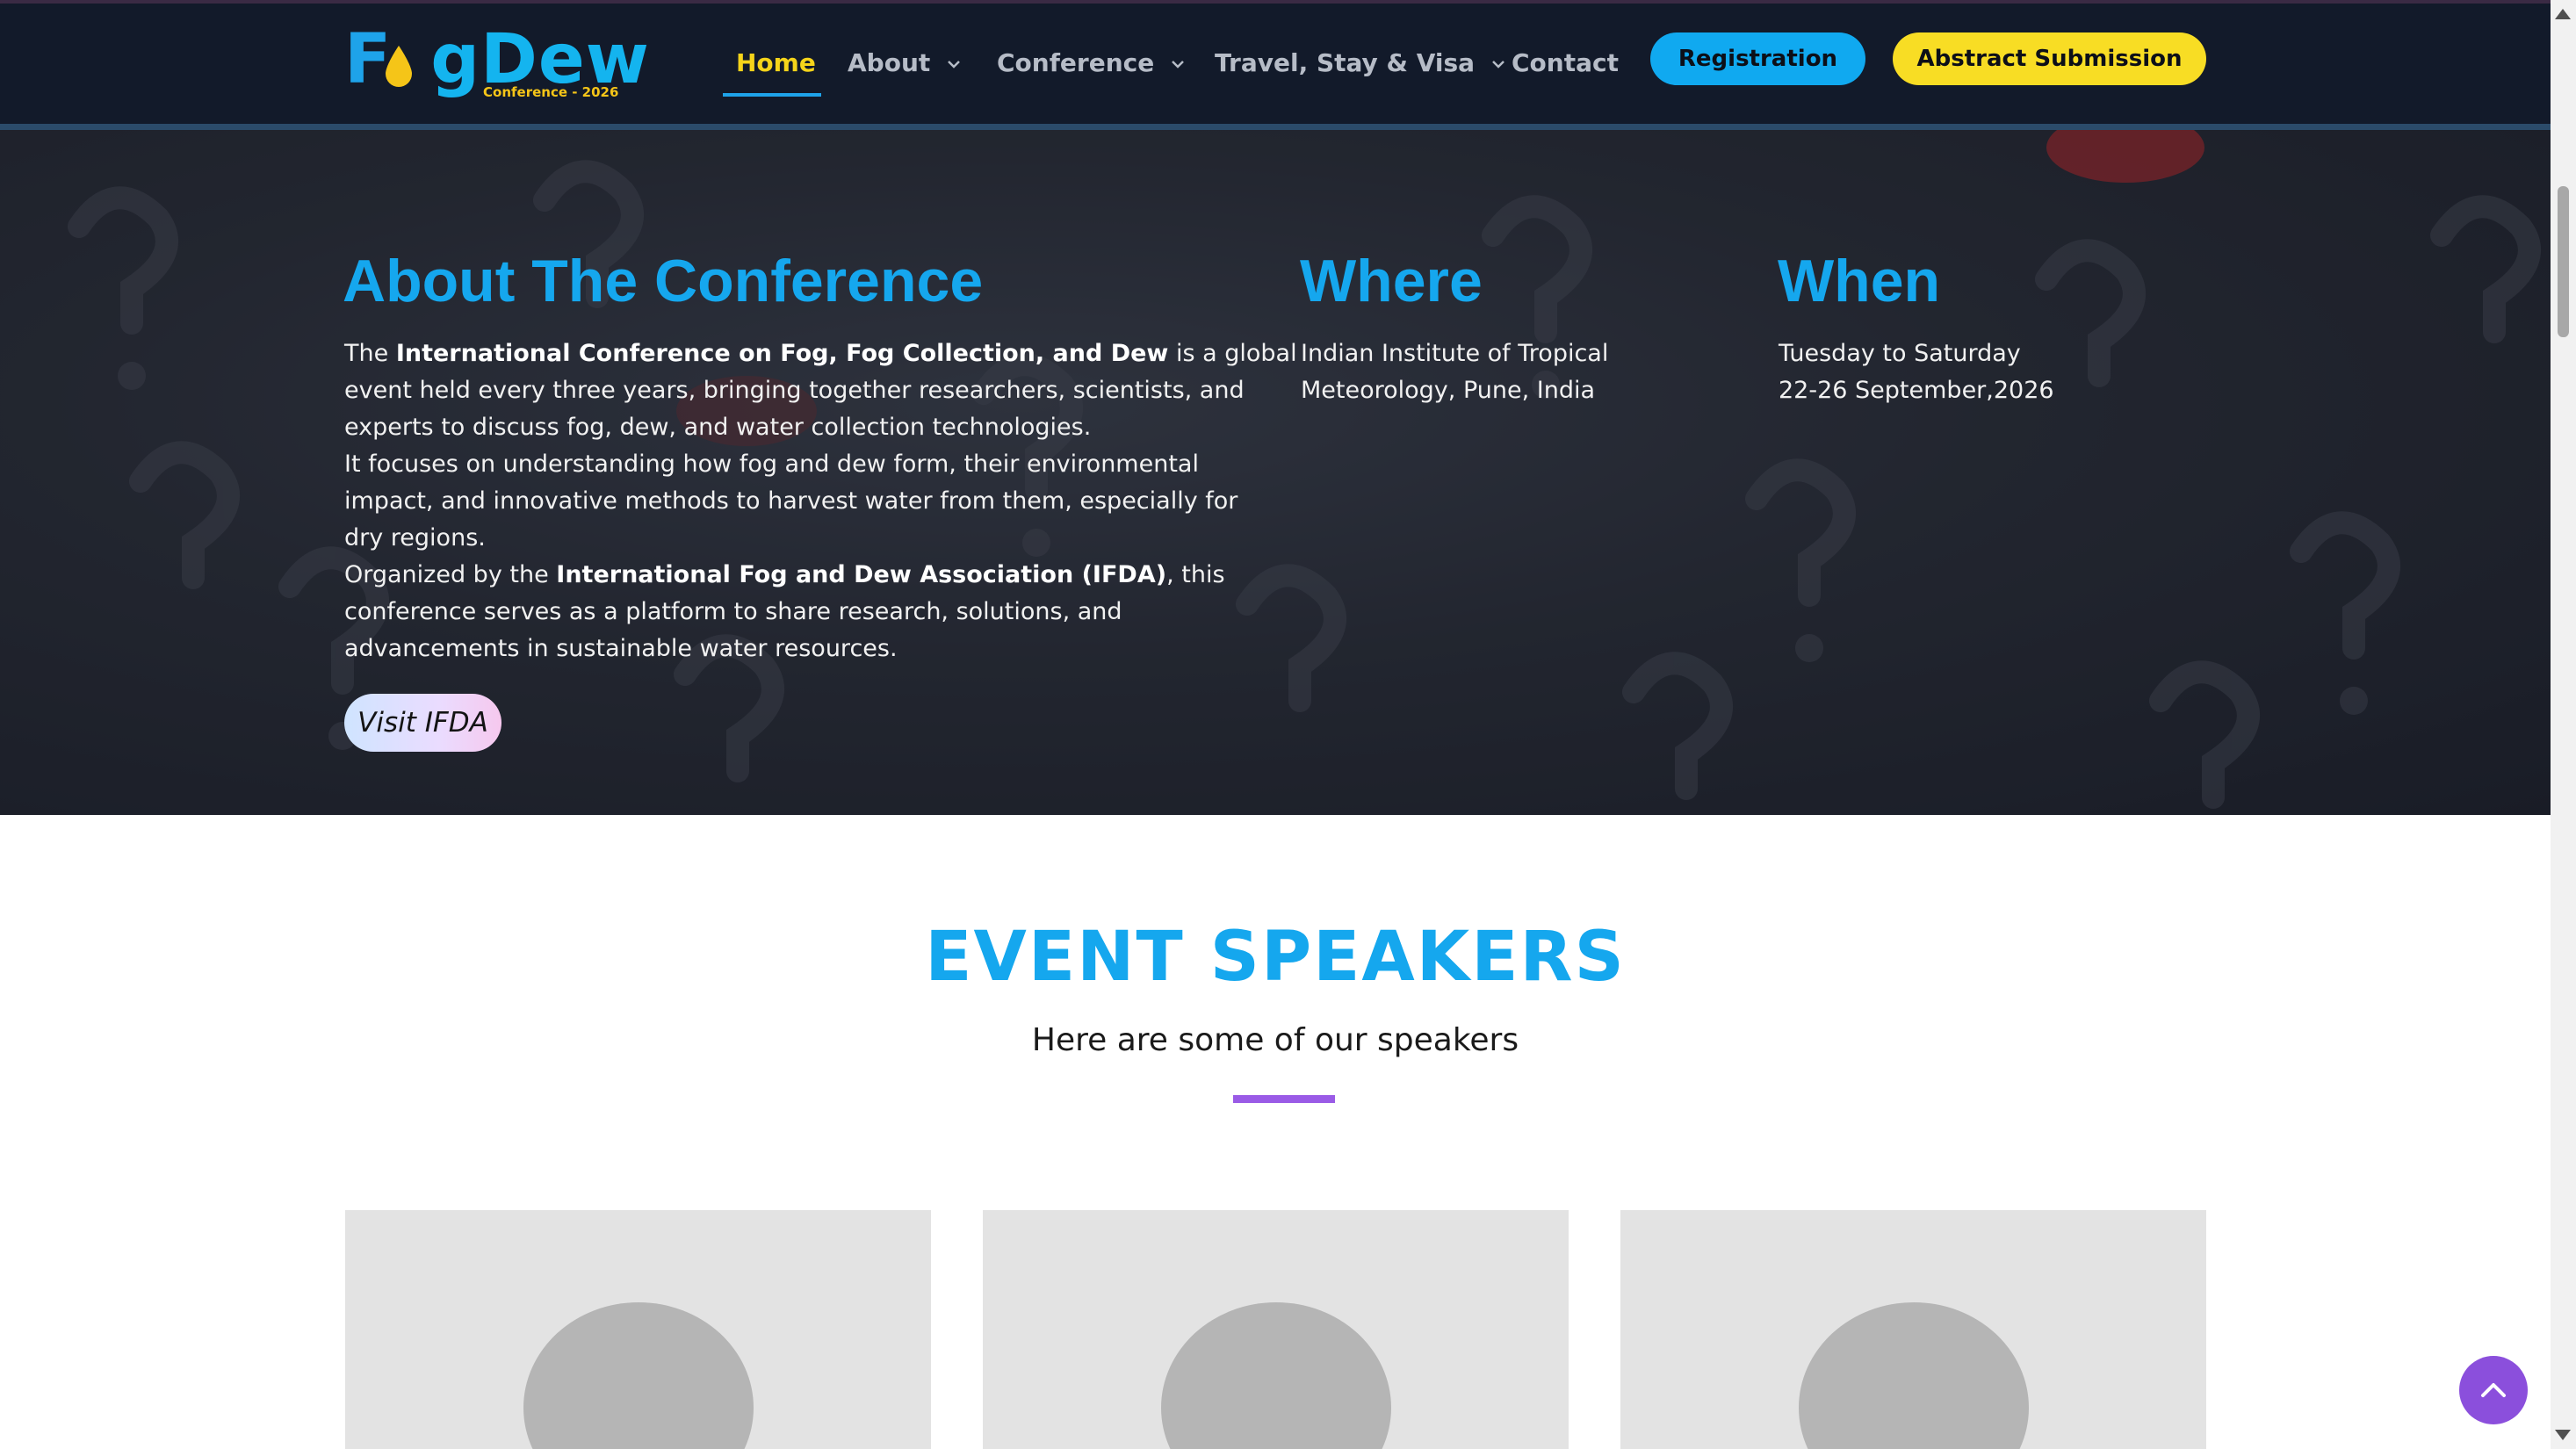 This screenshot has width=2576, height=1449. I want to click on active-nav-underline, so click(772, 95).